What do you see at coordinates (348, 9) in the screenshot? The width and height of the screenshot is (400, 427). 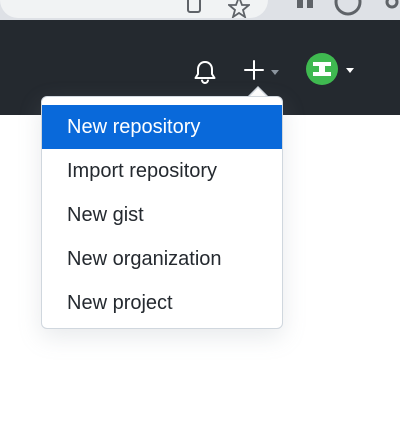 I see `profile-icon` at bounding box center [348, 9].